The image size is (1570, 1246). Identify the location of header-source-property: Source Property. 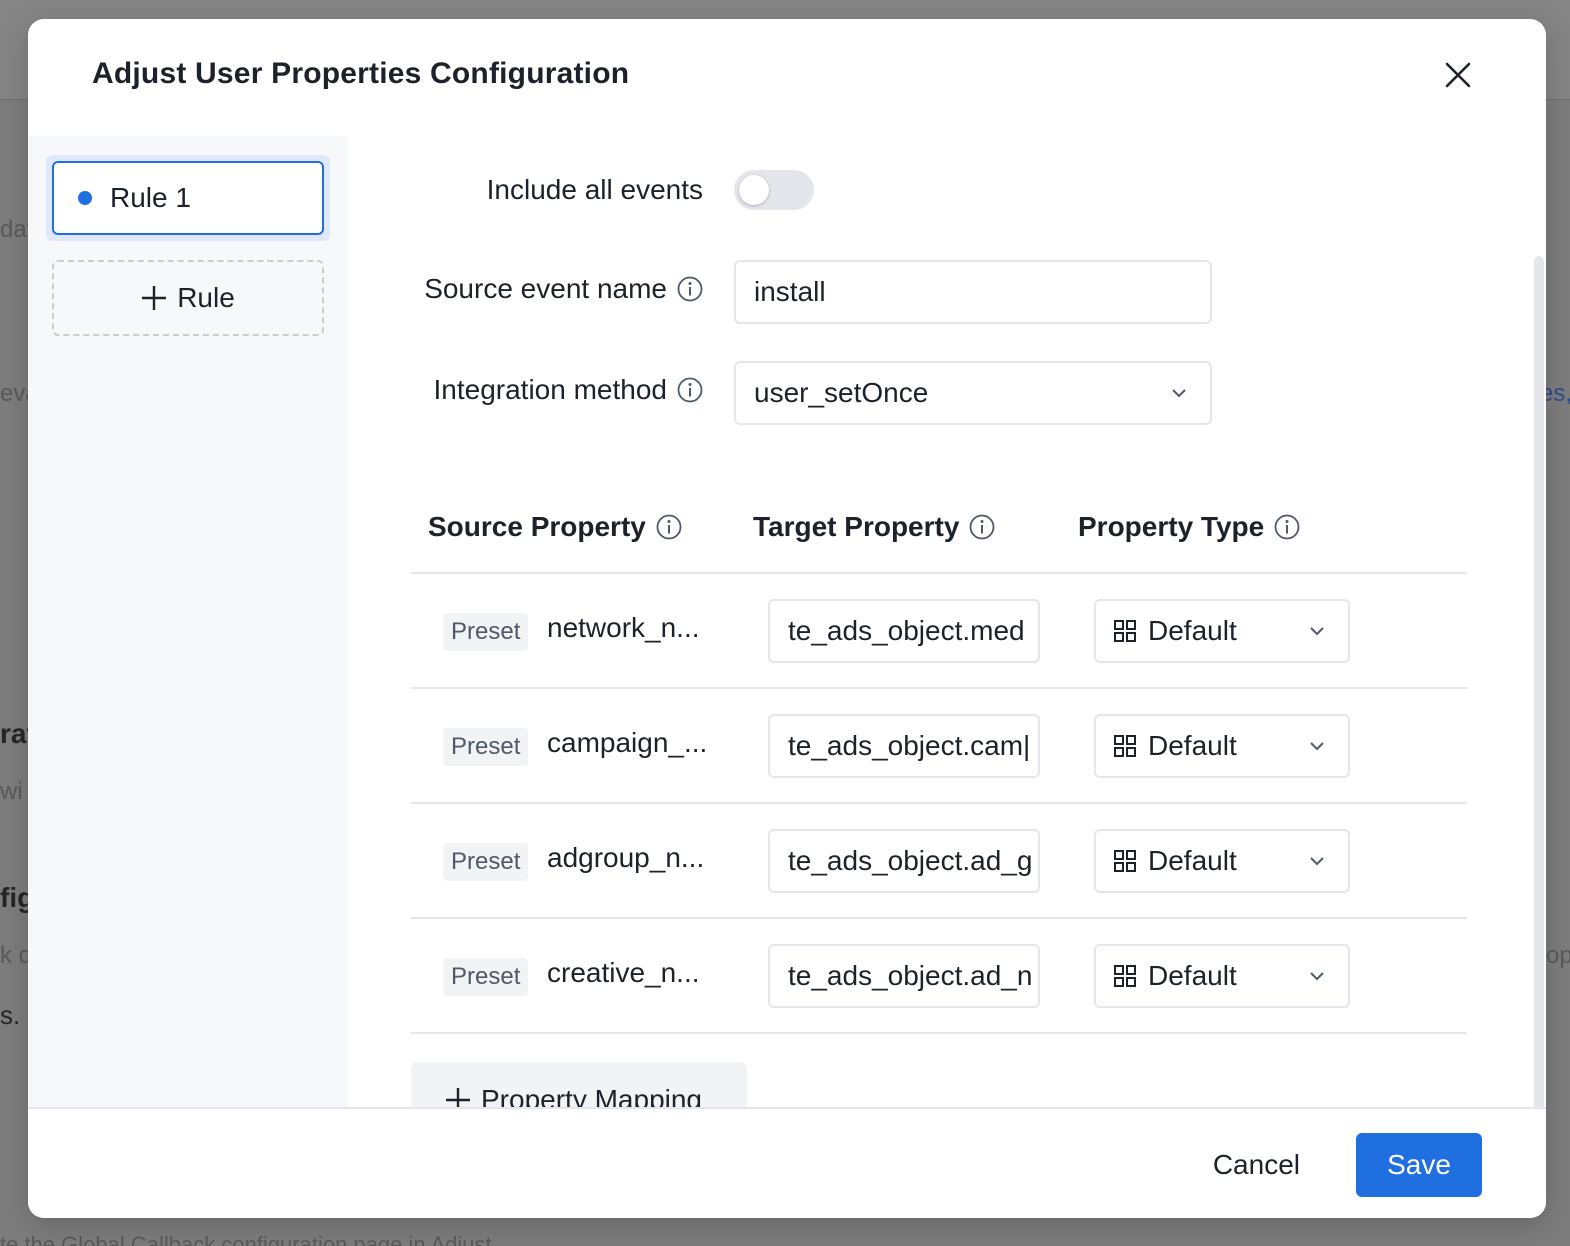
(555, 527).